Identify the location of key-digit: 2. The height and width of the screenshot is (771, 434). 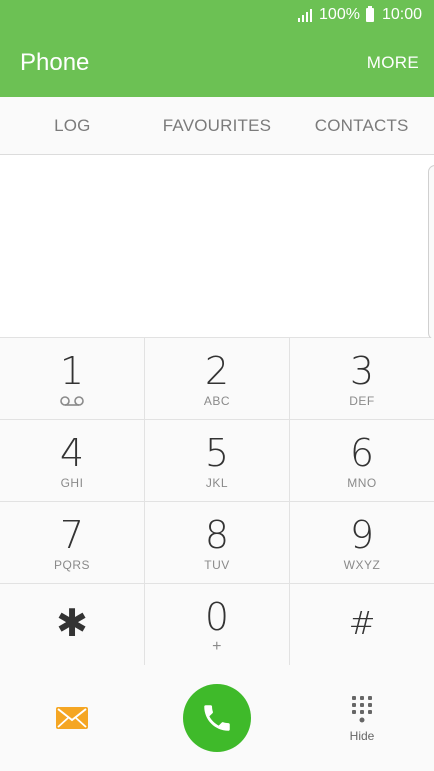
(217, 371).